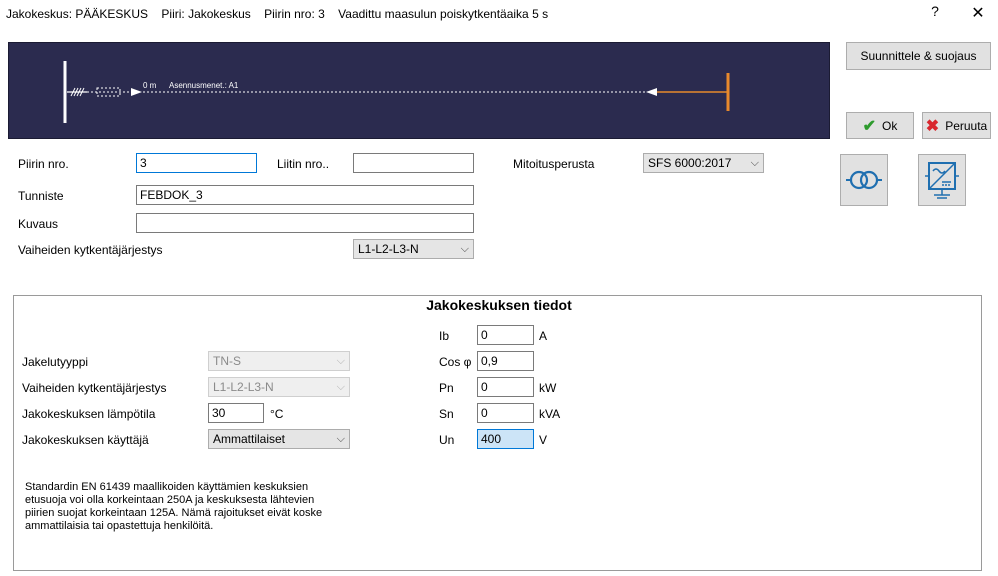 The width and height of the screenshot is (998, 576). What do you see at coordinates (443, 14) in the screenshot?
I see `title-part-disconnect-time: Vaadittu maasulun poiskytkentäaika 5 s` at bounding box center [443, 14].